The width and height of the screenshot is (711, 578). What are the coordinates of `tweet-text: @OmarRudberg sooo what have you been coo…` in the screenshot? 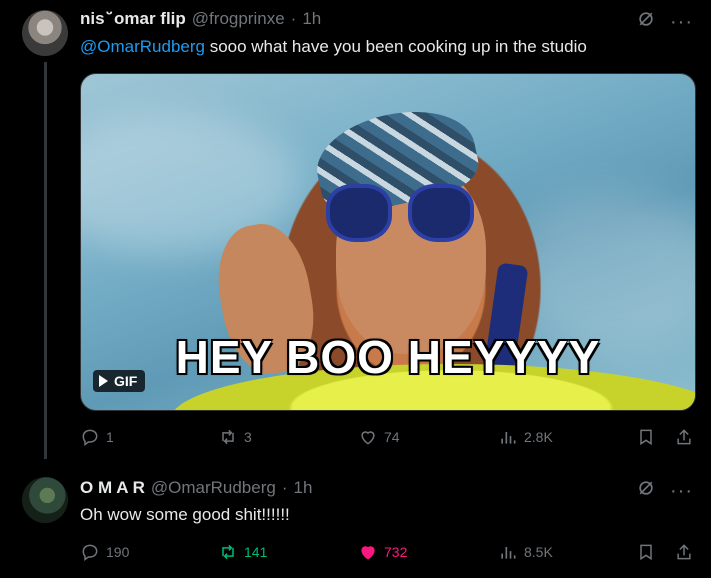 It's located at (333, 47).